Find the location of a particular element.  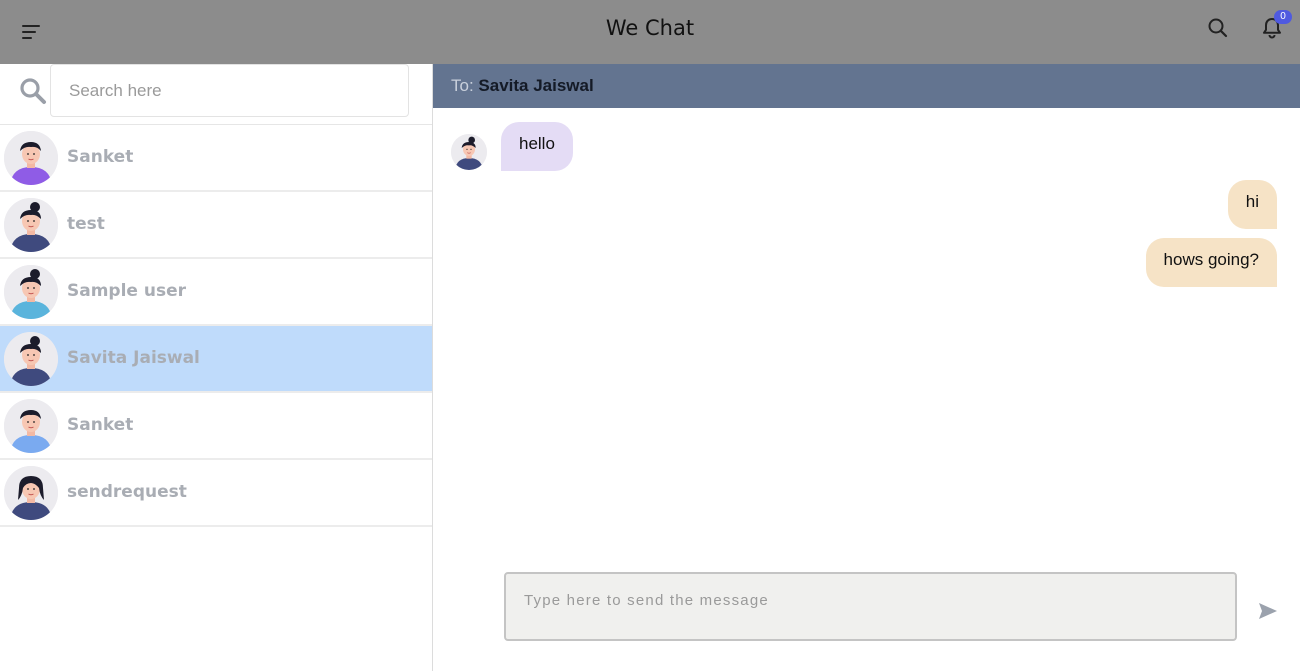

message-bubble-outgoing: hows going? is located at coordinates (1211, 262).